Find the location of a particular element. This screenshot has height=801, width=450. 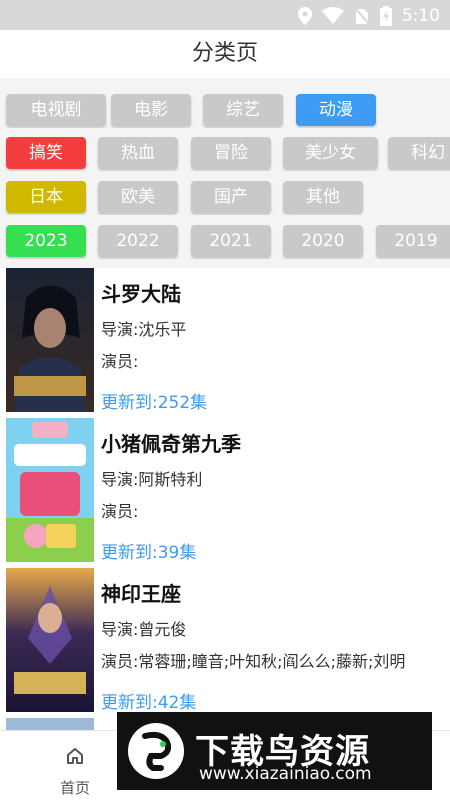

type-filter-row: 电视剧 电影 综艺 动漫 is located at coordinates (225, 111).